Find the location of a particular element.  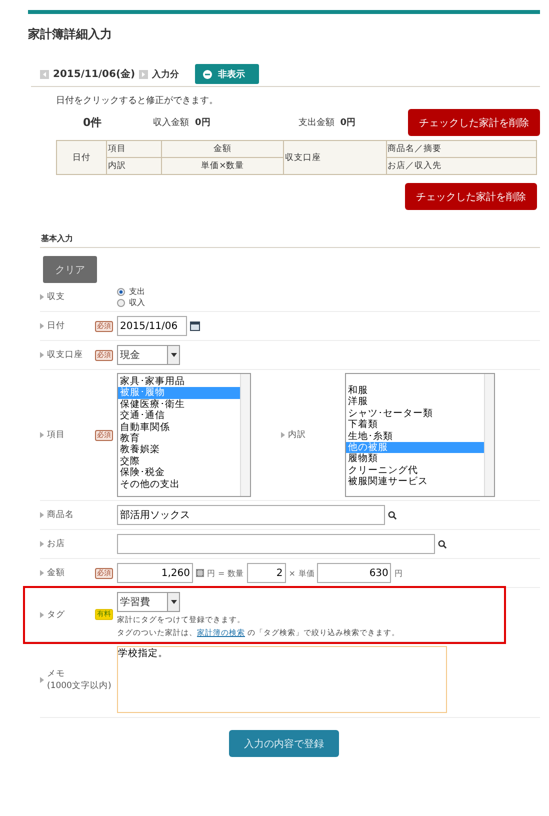

list-option: 自動車関係 is located at coordinates (179, 428).